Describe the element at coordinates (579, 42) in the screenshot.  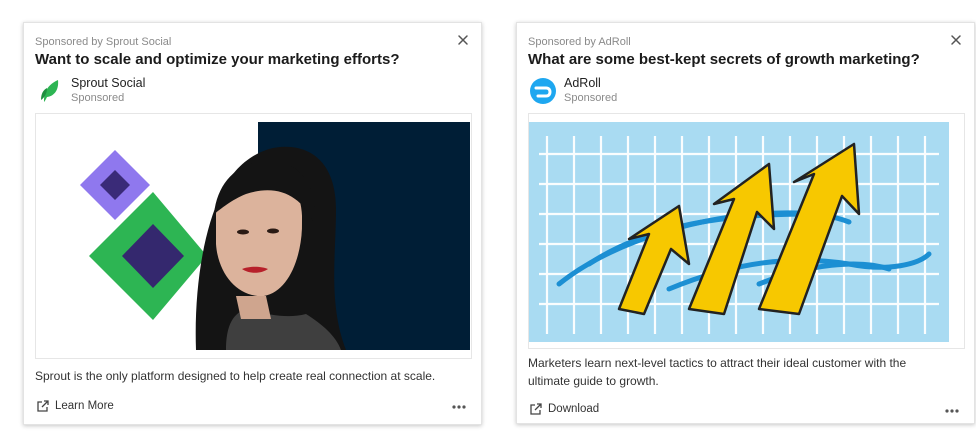
I see `sponsor-line: Sponsored by AdRoll` at that location.